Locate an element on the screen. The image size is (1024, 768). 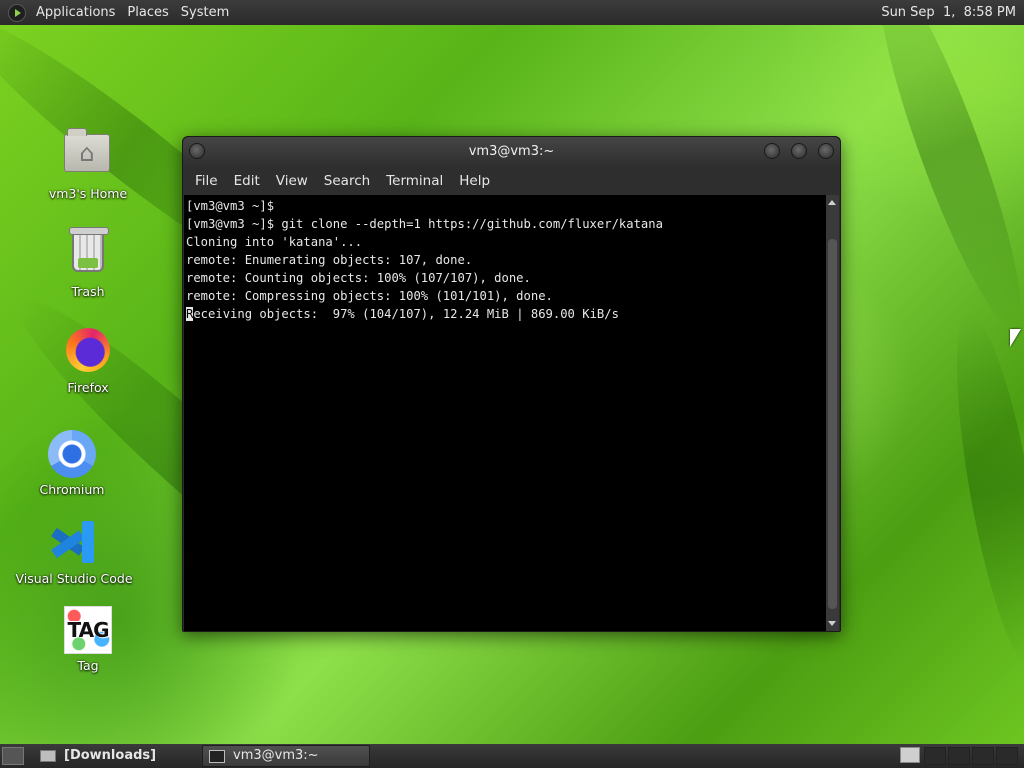
show-desktop-button is located at coordinates (13, 756).